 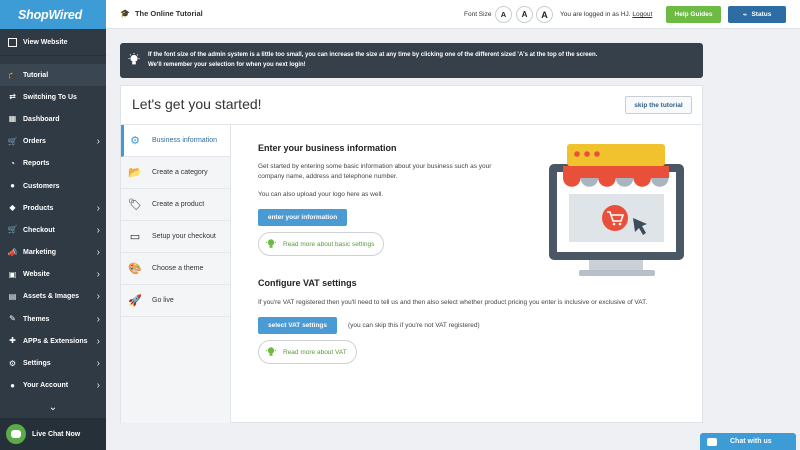 I want to click on sidebar-item-label: Checkout, so click(x=39, y=230).